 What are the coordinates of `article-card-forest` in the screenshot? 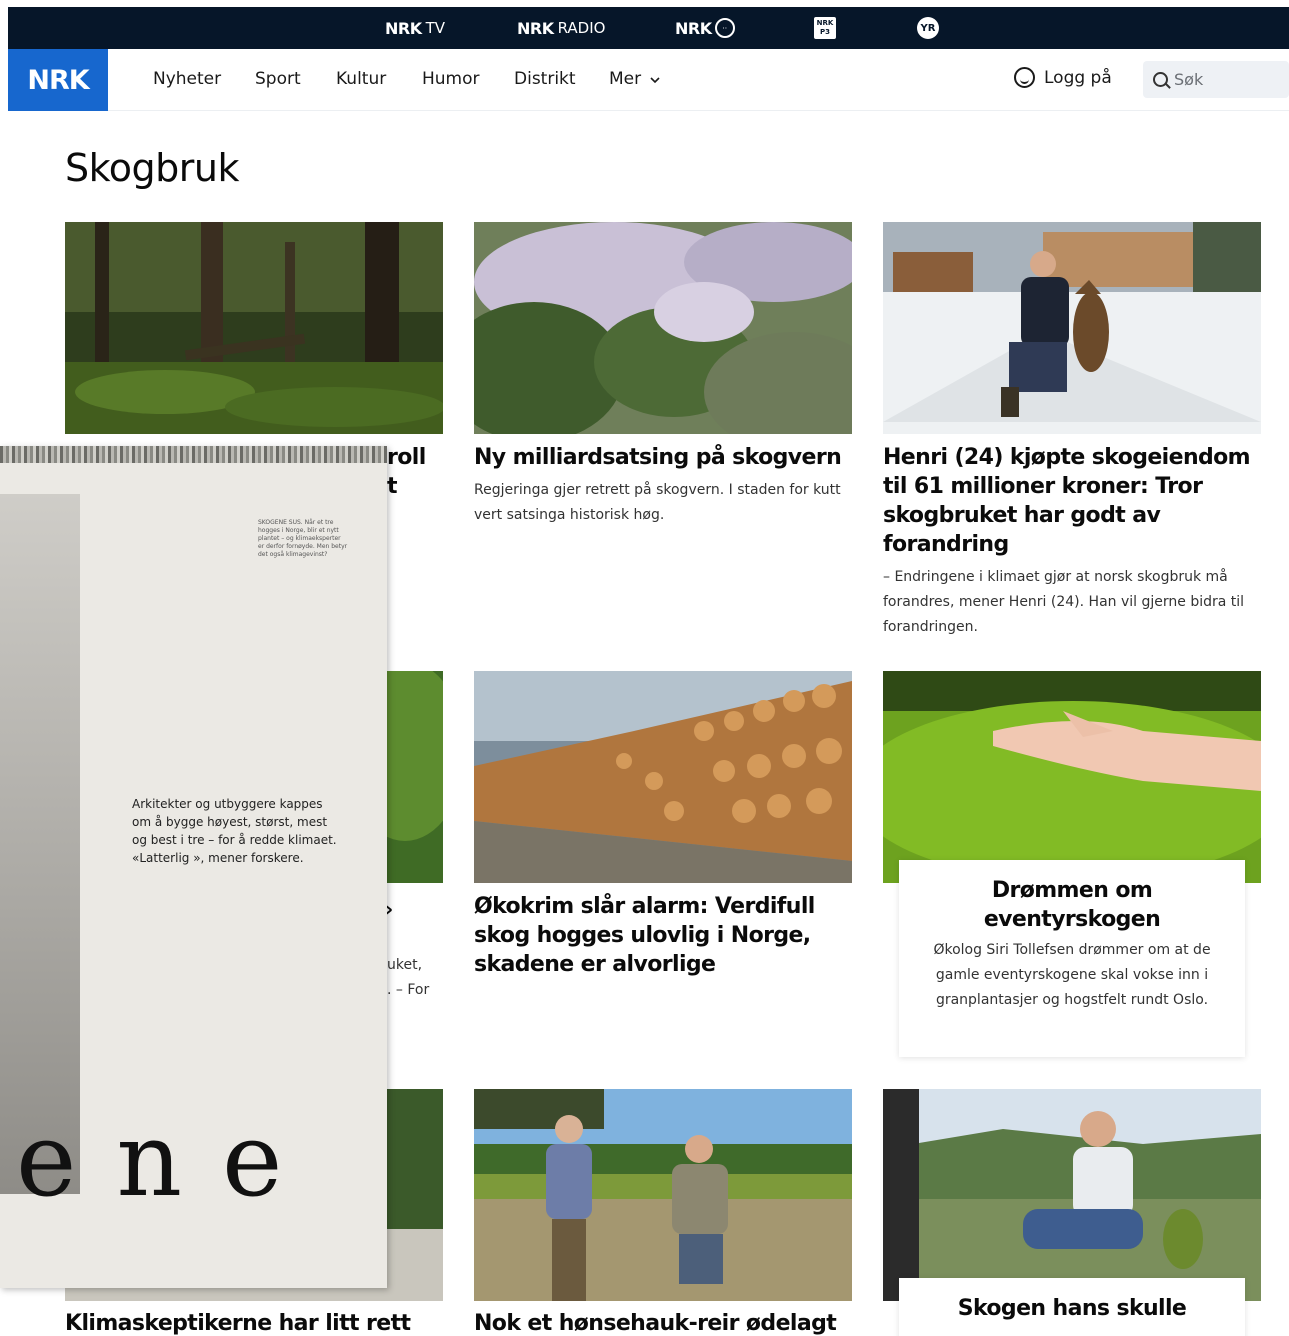 It's located at (254, 328).